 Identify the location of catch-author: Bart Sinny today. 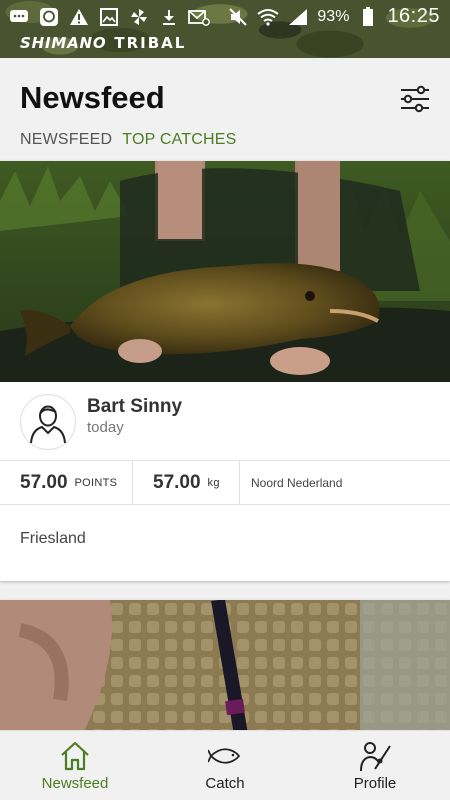
(225, 421).